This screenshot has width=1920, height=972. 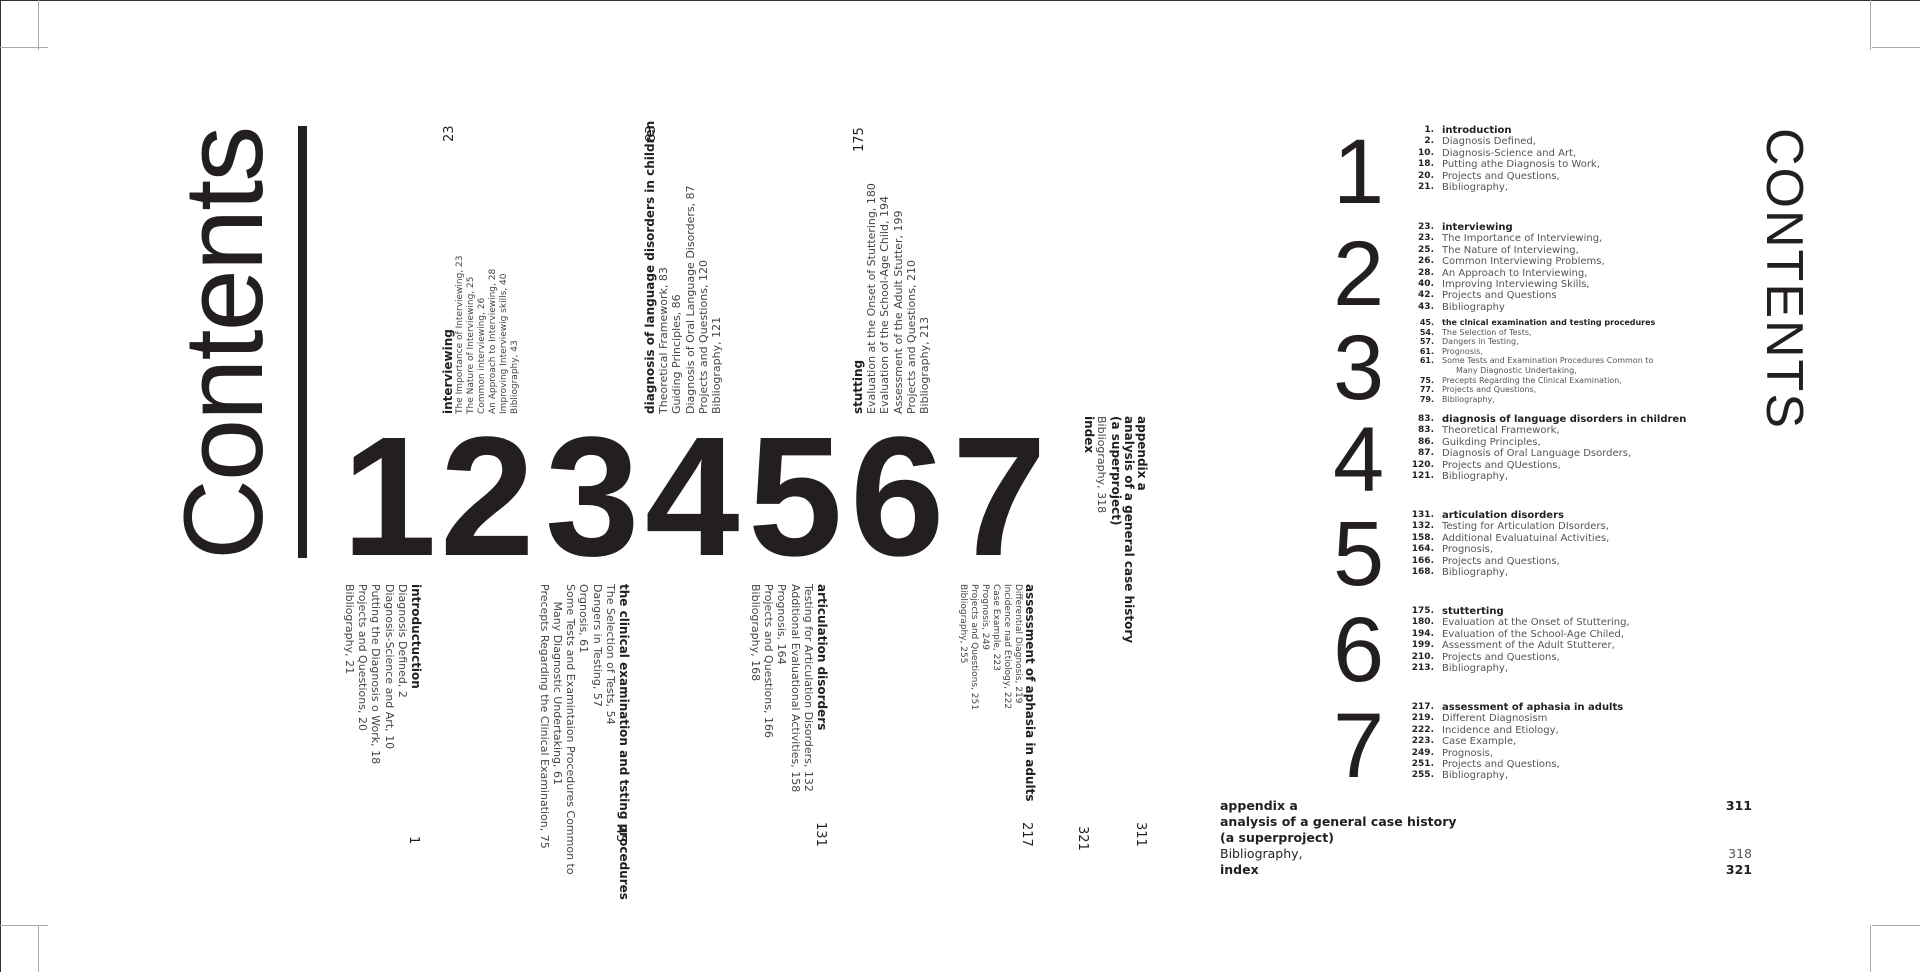 I want to click on page-num: 77., so click(x=1426, y=390).